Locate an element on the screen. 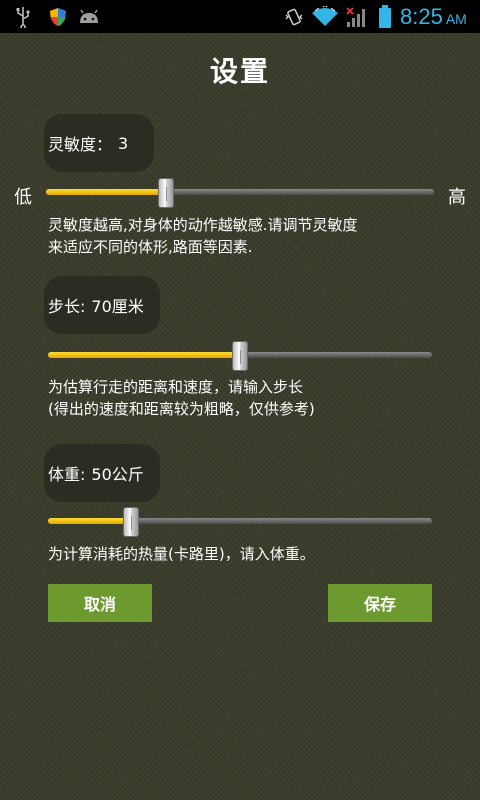  step-value: 70厘米 is located at coordinates (117, 306).